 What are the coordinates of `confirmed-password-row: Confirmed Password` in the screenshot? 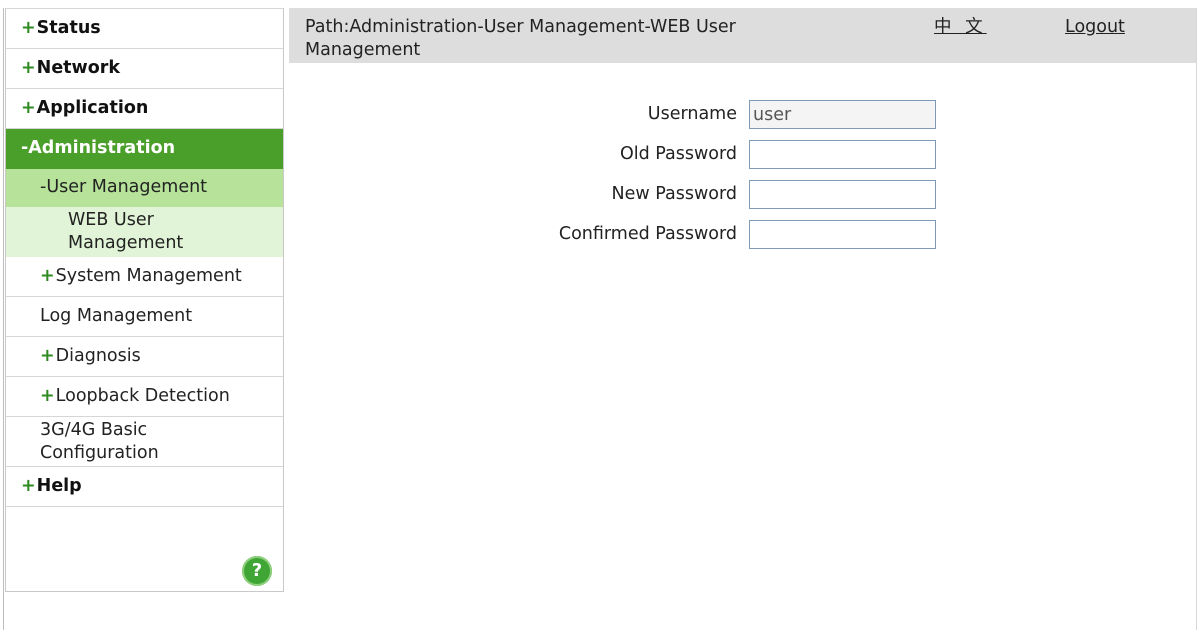 It's located at (620, 235).